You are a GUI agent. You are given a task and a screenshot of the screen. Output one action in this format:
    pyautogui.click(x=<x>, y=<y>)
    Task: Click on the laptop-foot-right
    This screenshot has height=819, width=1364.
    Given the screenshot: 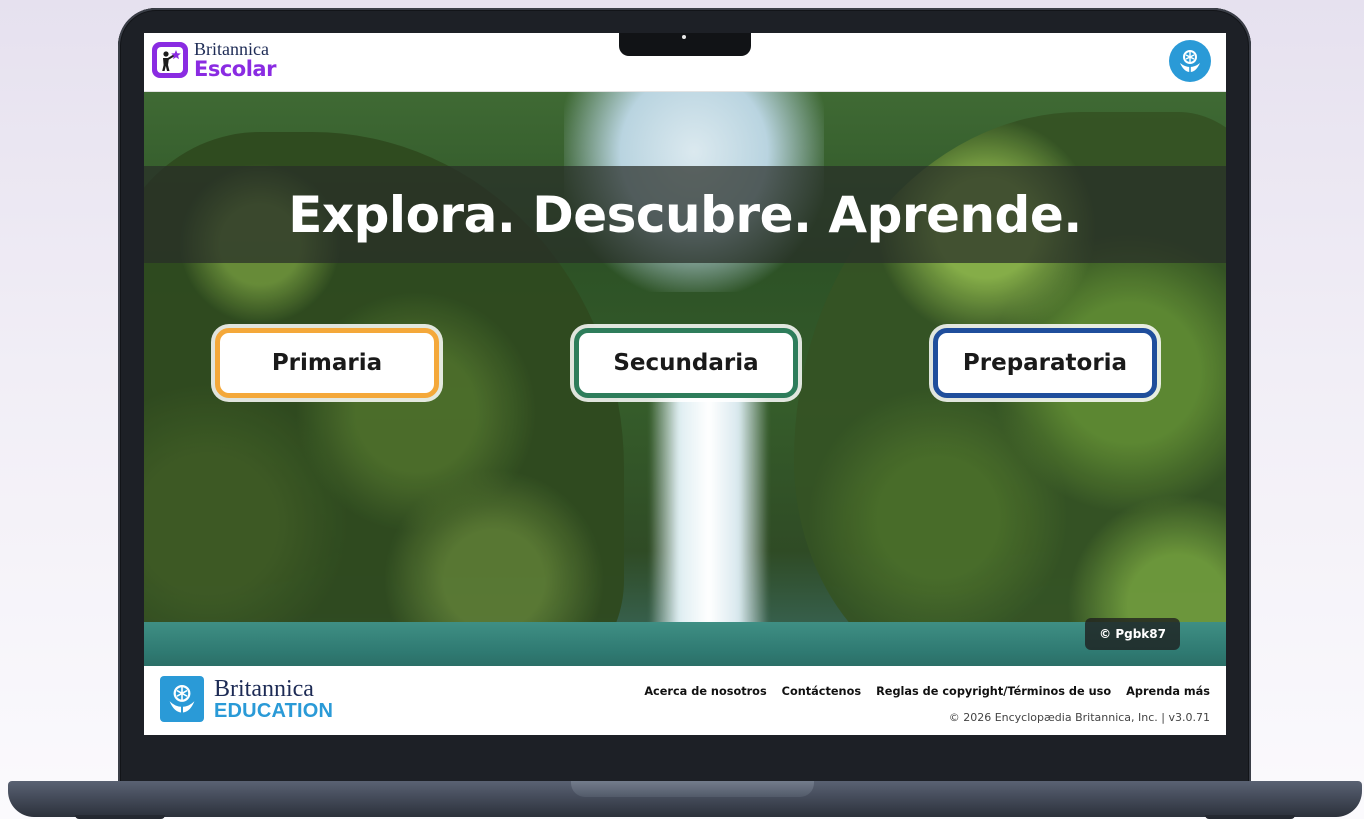 What is the action you would take?
    pyautogui.click(x=1250, y=817)
    